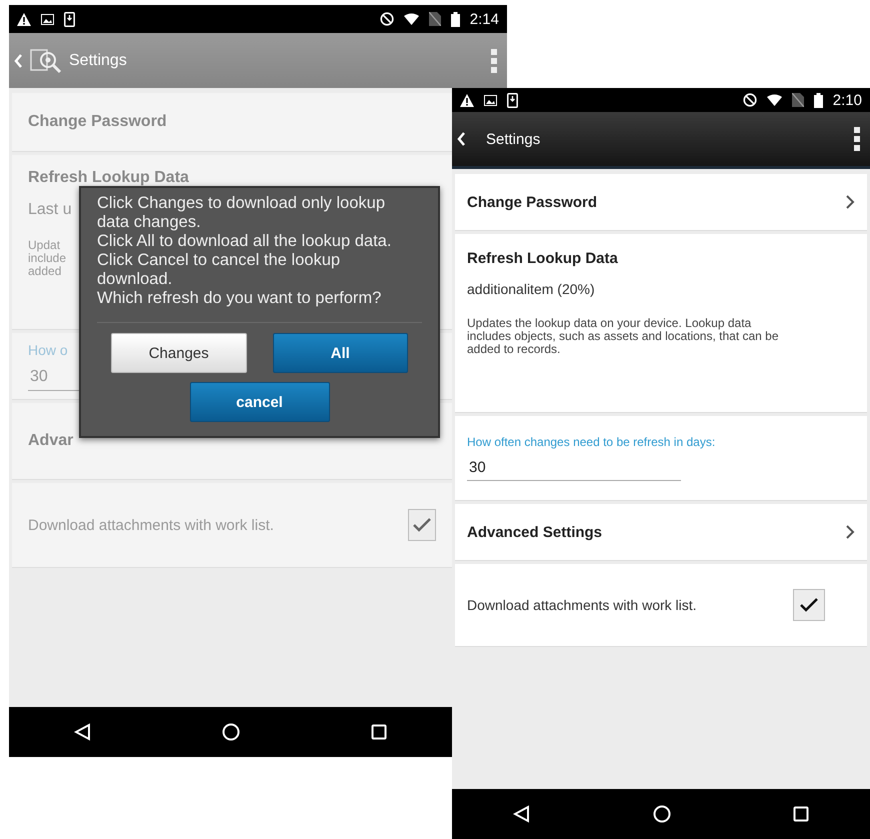 This screenshot has width=870, height=839. I want to click on field-label: How often changes need to be refresh in days:, so click(591, 442).